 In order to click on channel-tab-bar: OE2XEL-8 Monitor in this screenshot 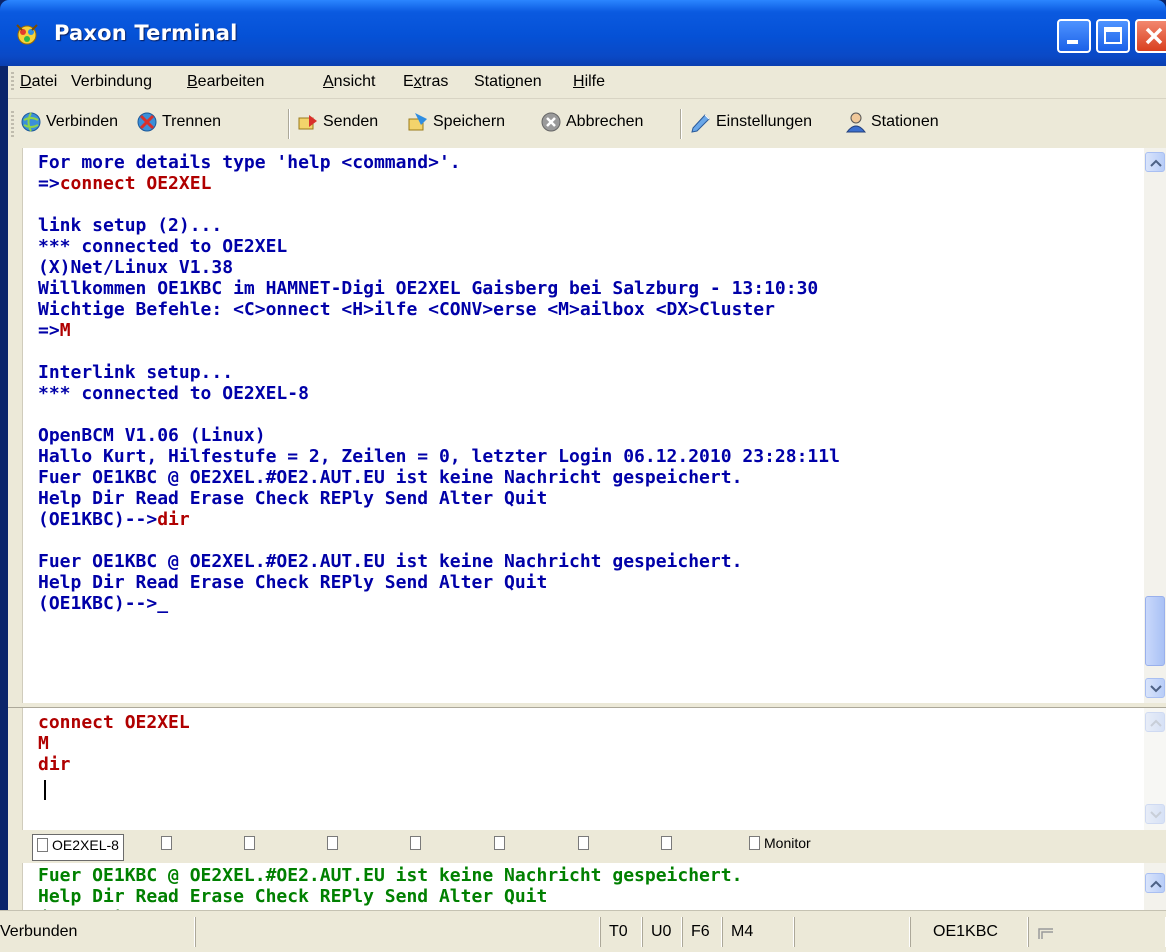, I will do `click(587, 847)`.